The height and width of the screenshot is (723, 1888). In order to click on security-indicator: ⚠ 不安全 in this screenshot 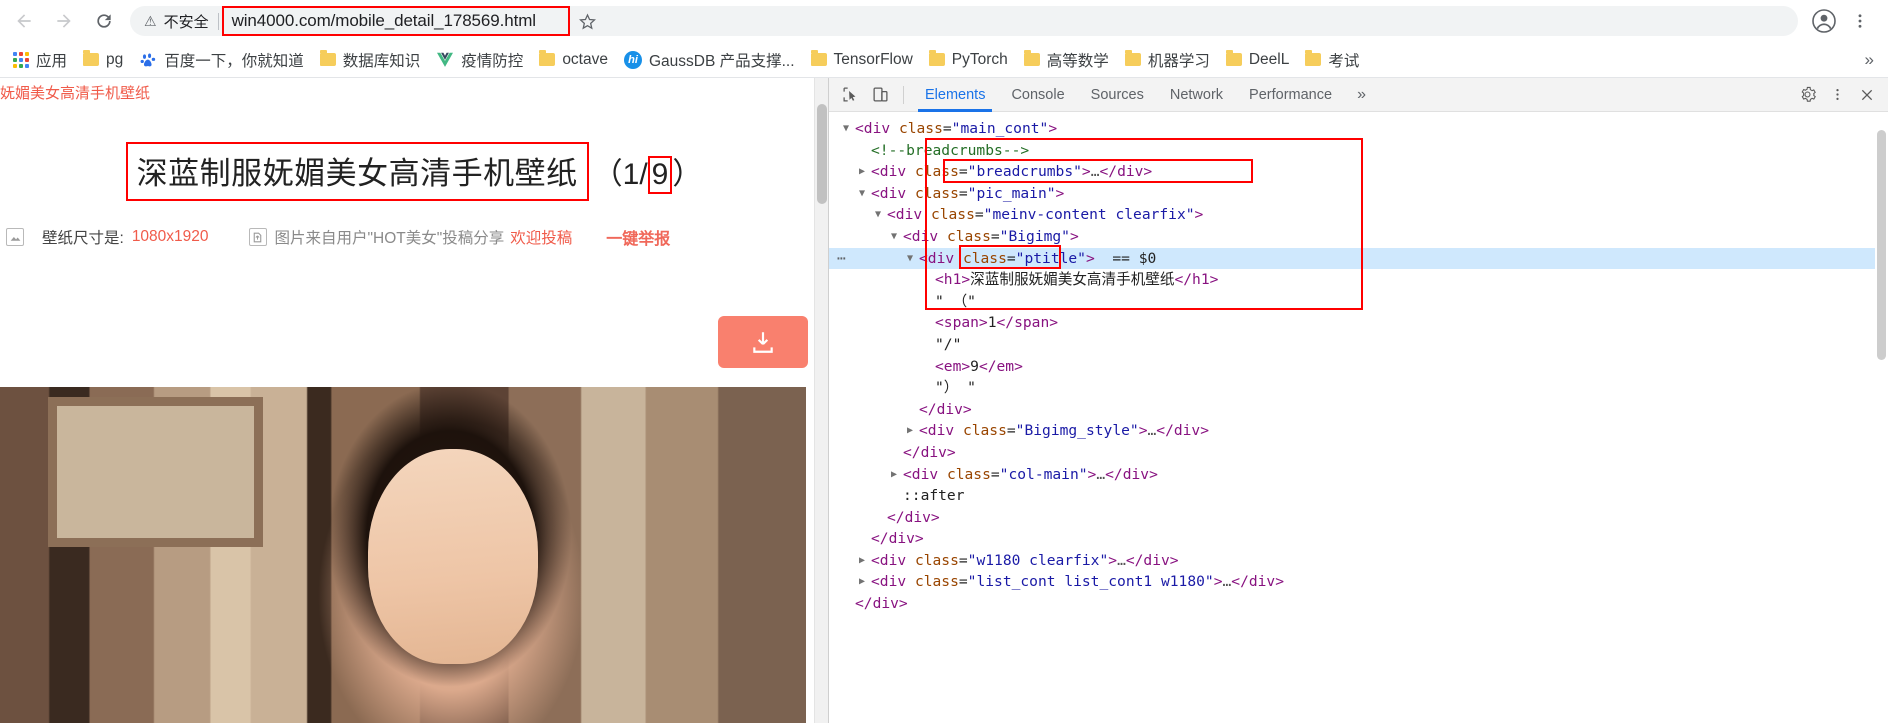, I will do `click(181, 21)`.